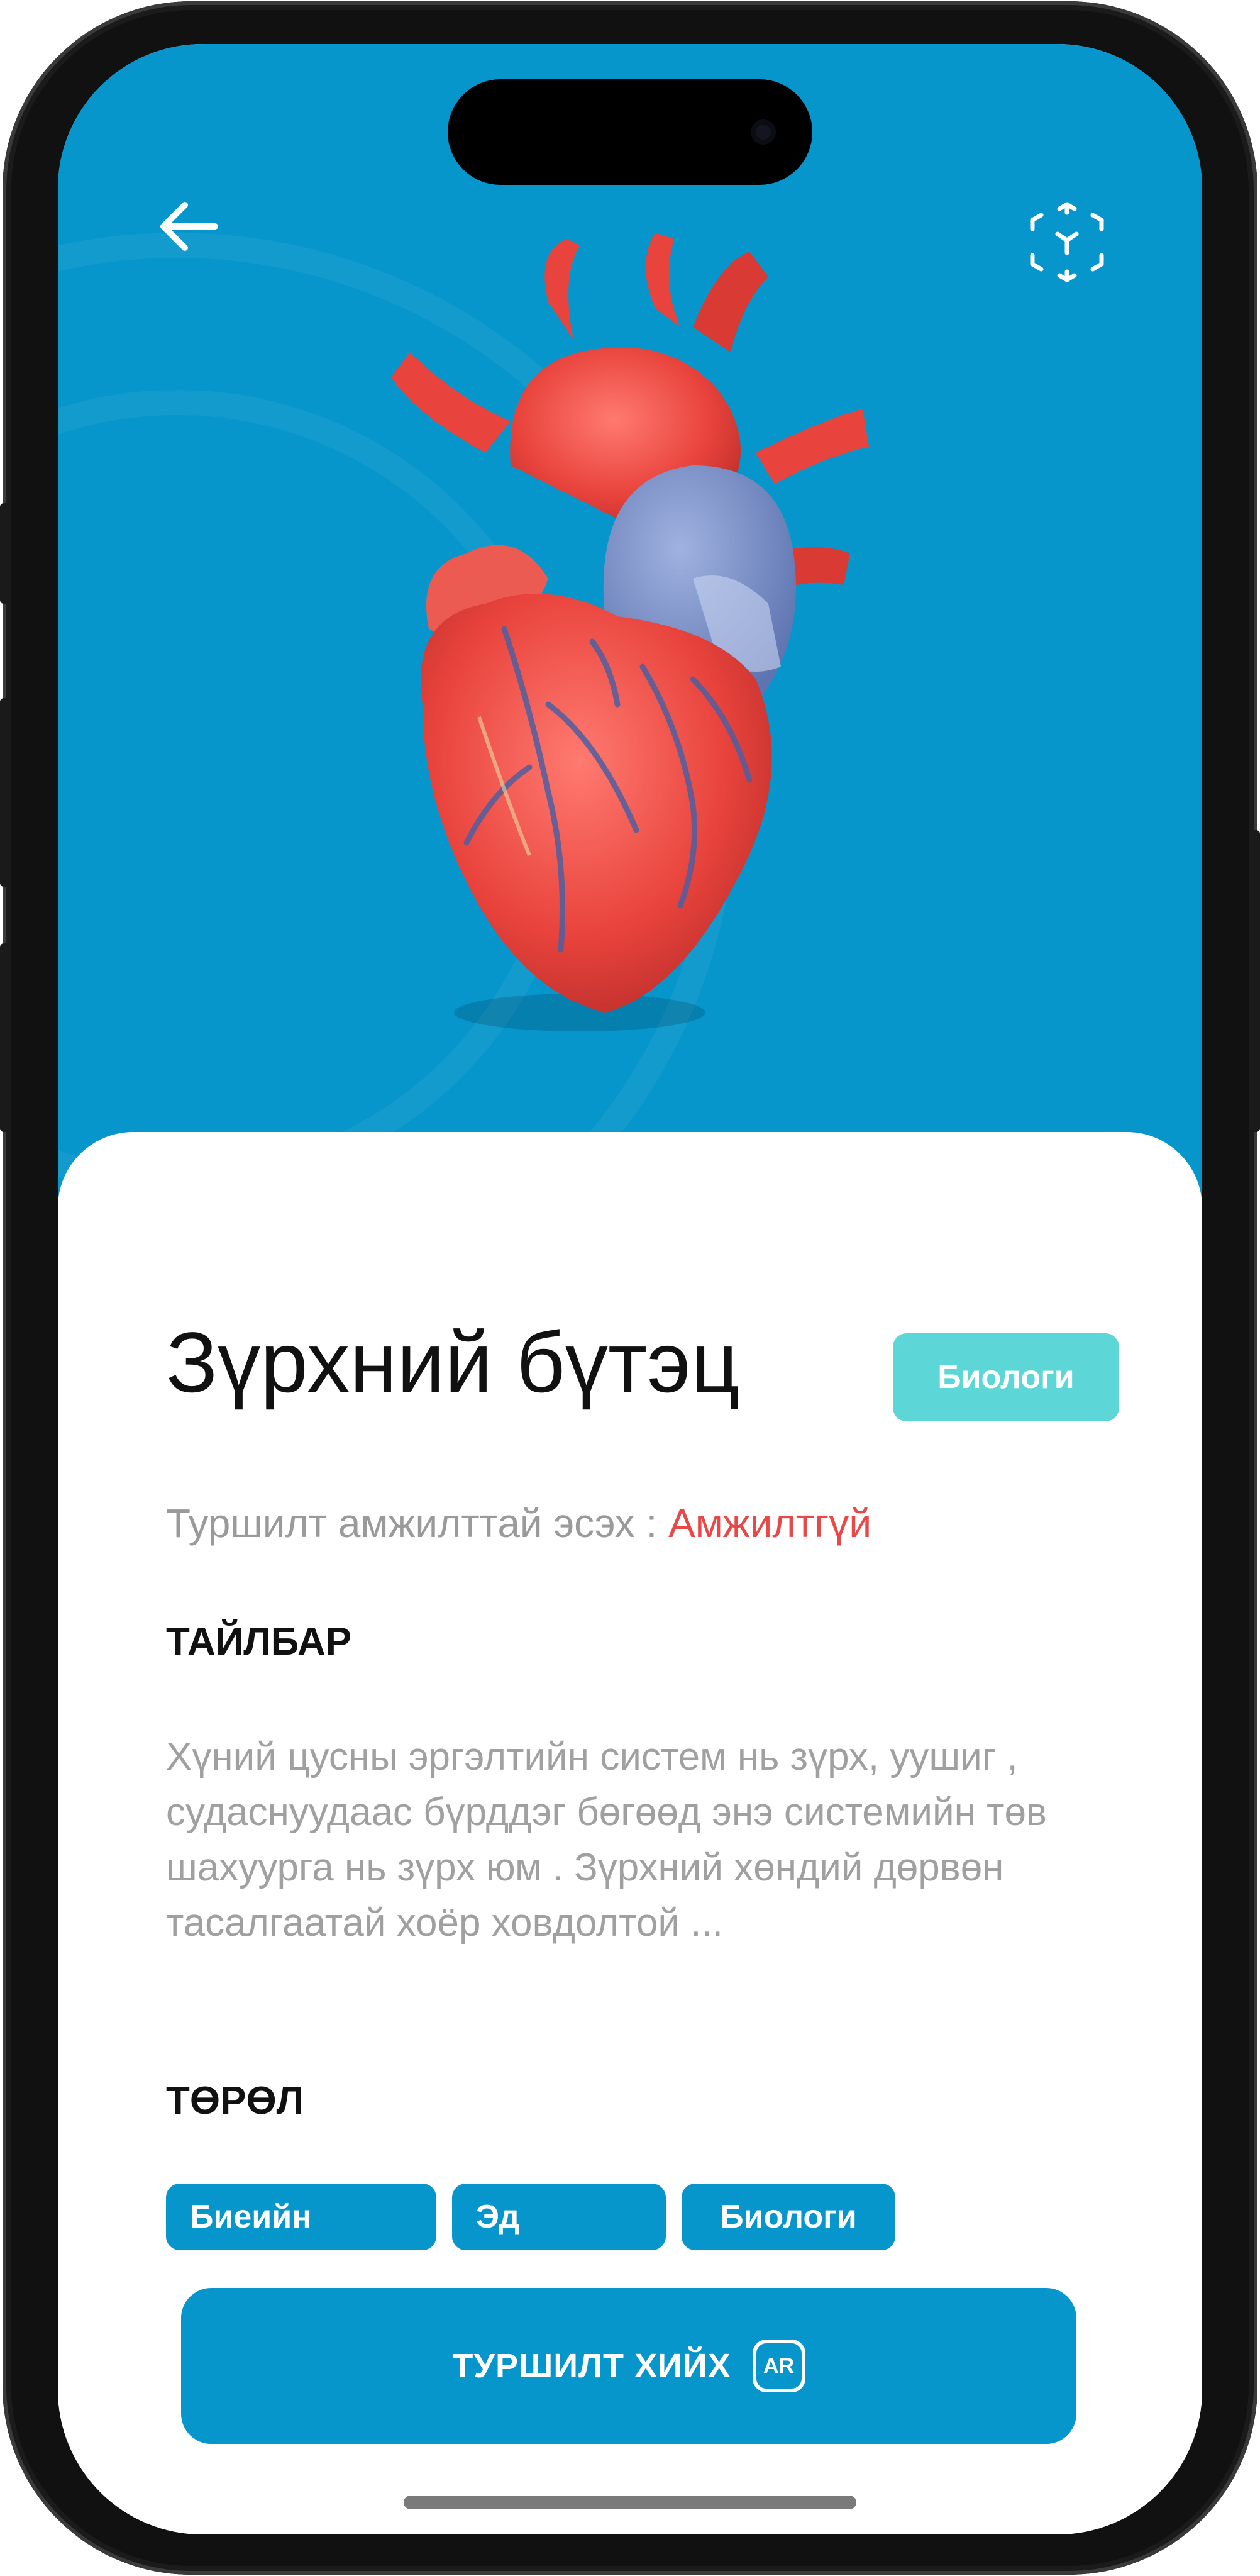 The width and height of the screenshot is (1260, 2576). What do you see at coordinates (4, 1037) in the screenshot?
I see `volume-down-button` at bounding box center [4, 1037].